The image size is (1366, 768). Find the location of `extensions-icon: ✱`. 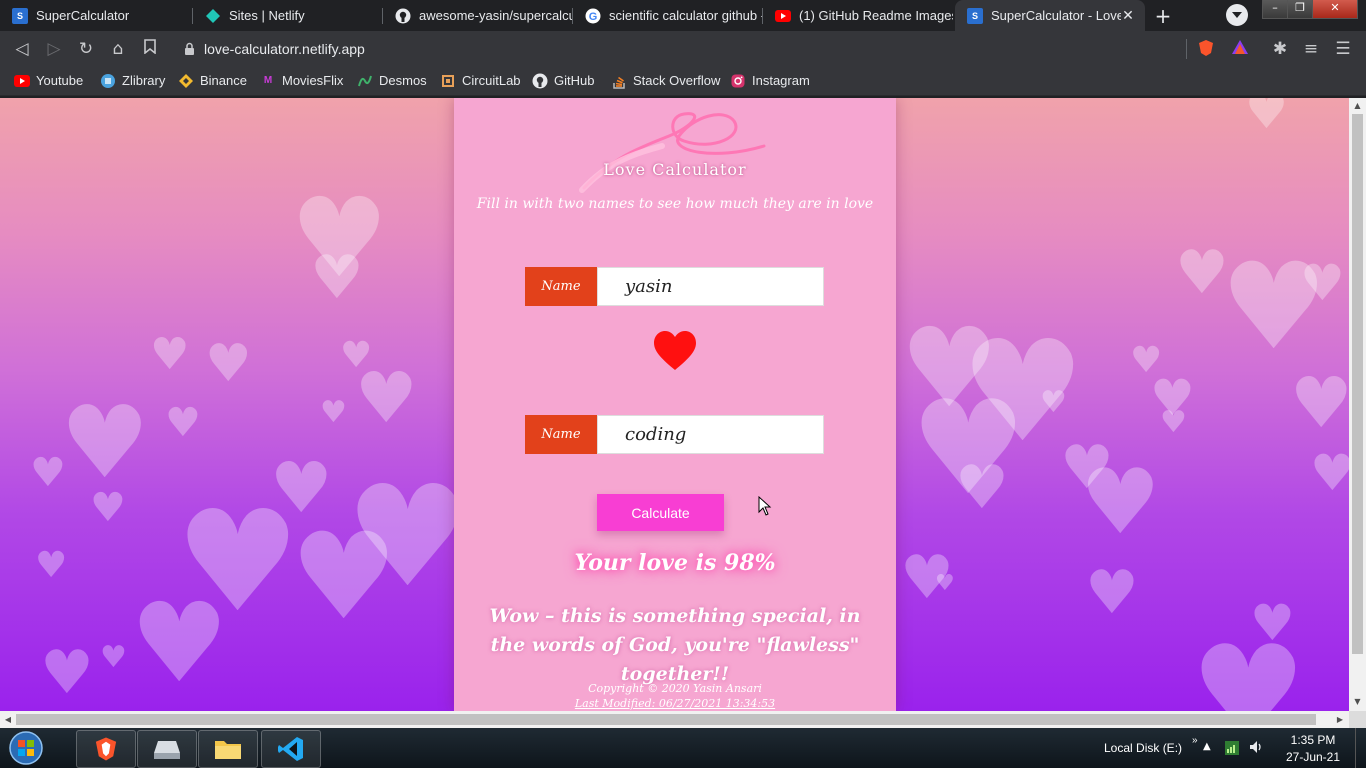

extensions-icon: ✱ is located at coordinates (1280, 49).